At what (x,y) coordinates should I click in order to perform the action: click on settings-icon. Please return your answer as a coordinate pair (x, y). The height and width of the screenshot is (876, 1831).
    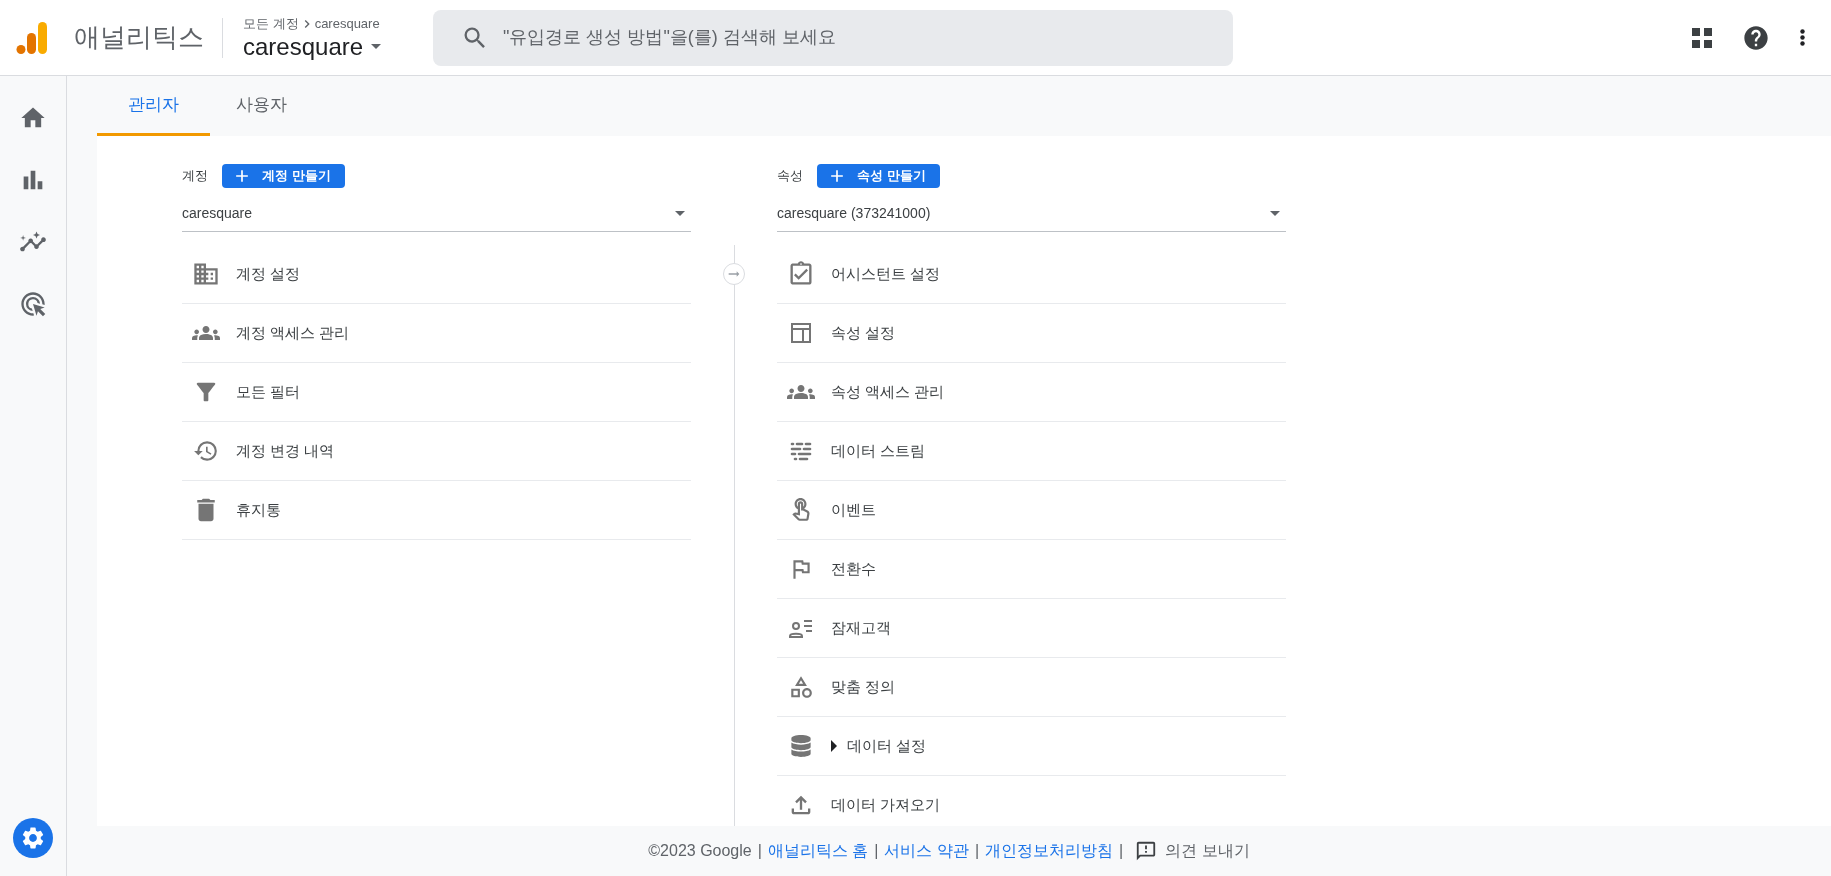
    Looking at the image, I should click on (33, 838).